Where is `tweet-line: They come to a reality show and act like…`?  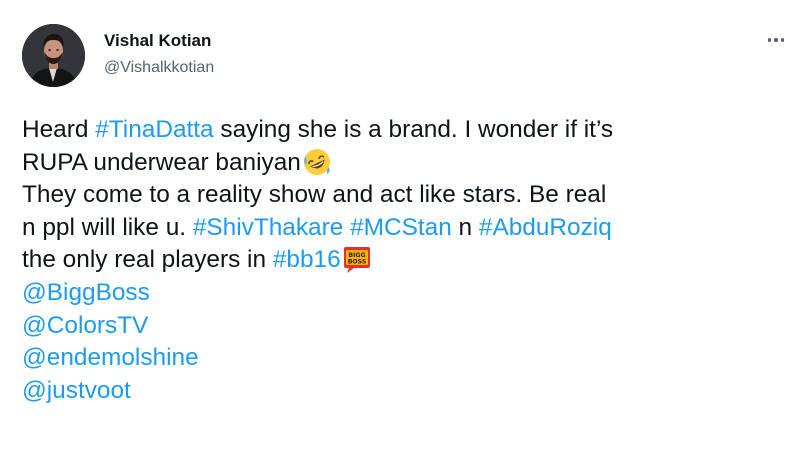
tweet-line: They come to a reality show and act like… is located at coordinates (407, 195).